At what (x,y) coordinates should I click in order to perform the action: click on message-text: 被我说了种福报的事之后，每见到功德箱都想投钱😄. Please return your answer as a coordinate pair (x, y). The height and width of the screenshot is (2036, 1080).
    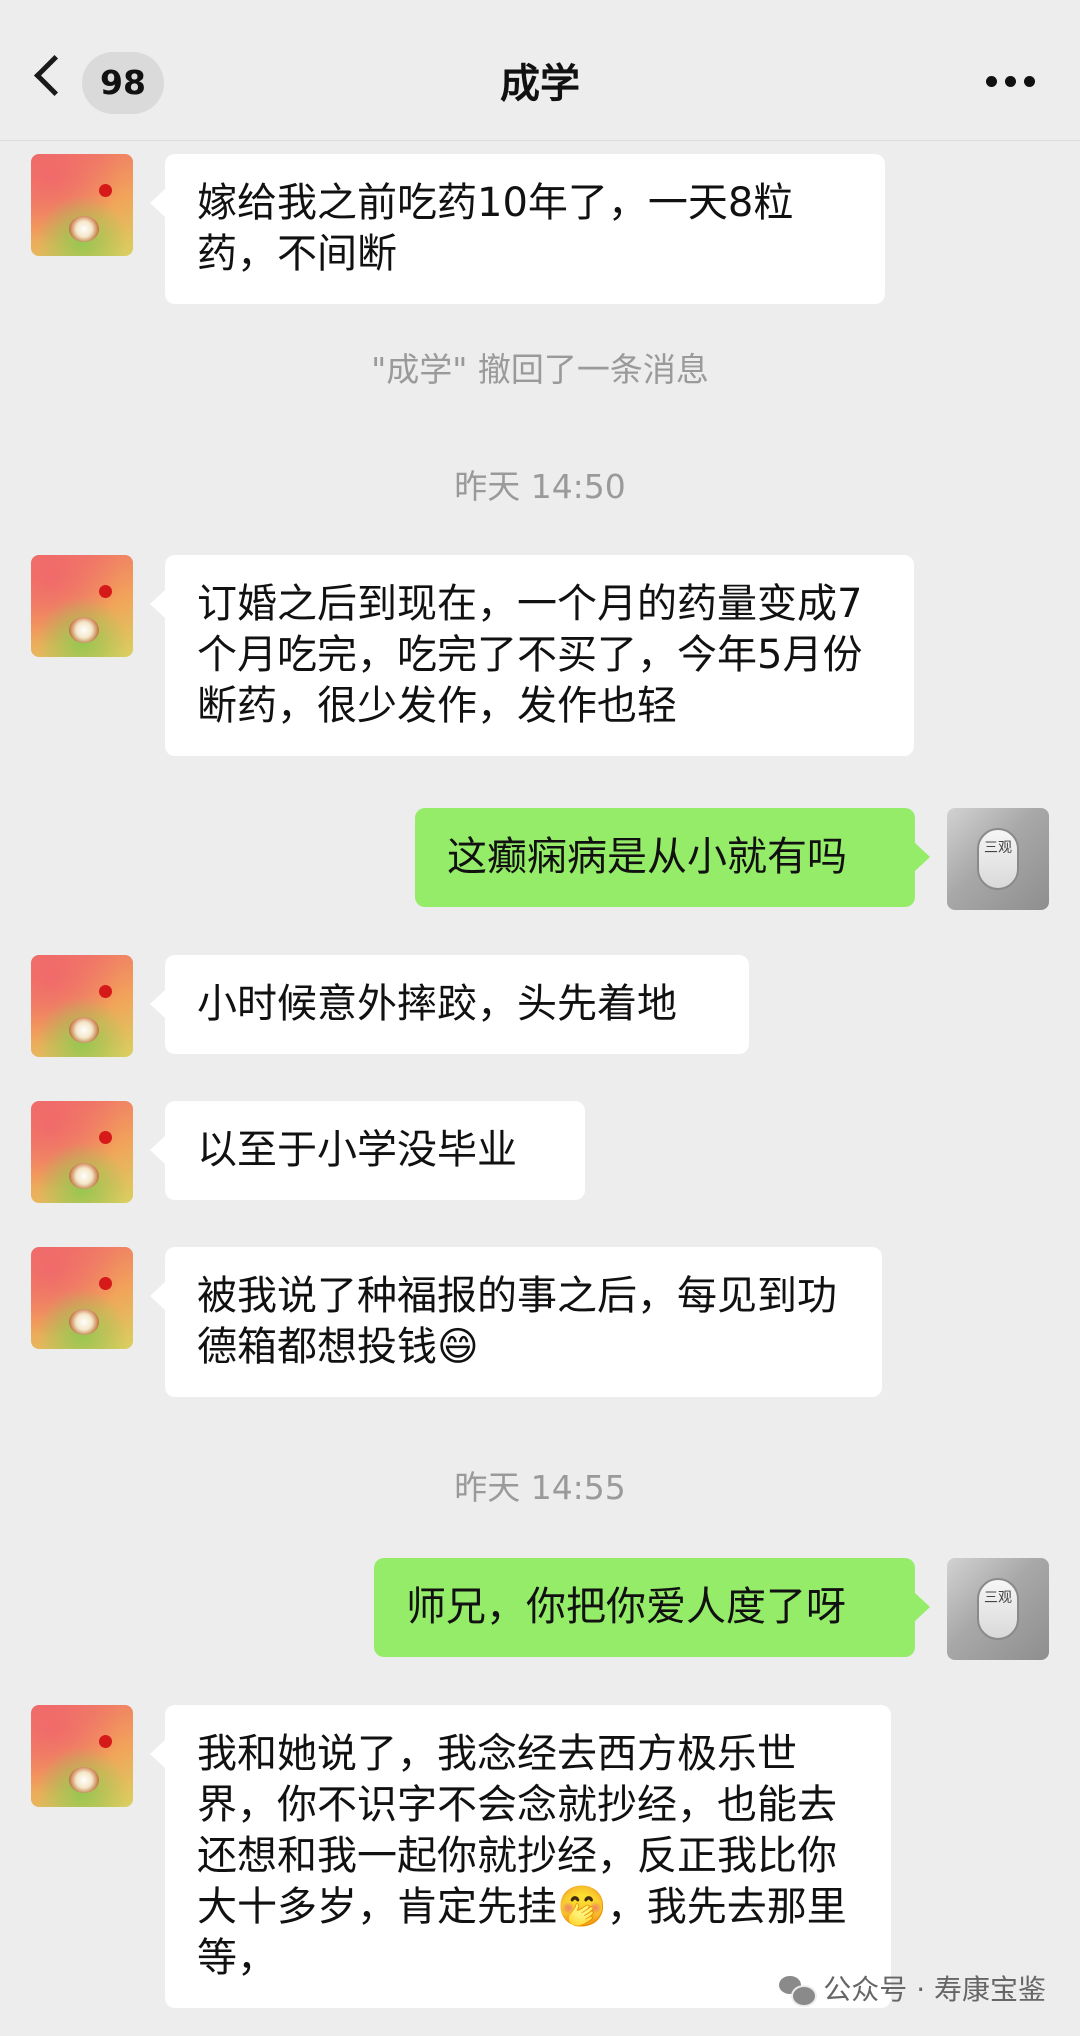
    Looking at the image, I should click on (517, 1321).